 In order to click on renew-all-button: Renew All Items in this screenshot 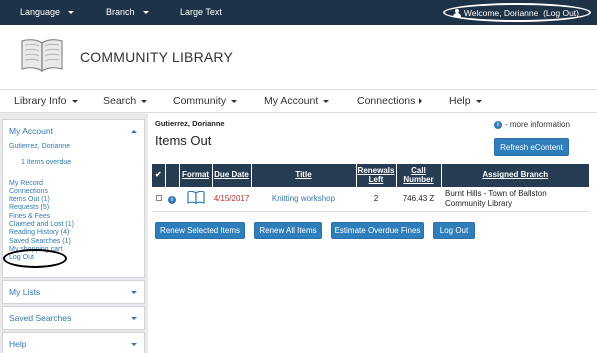, I will do `click(288, 230)`.